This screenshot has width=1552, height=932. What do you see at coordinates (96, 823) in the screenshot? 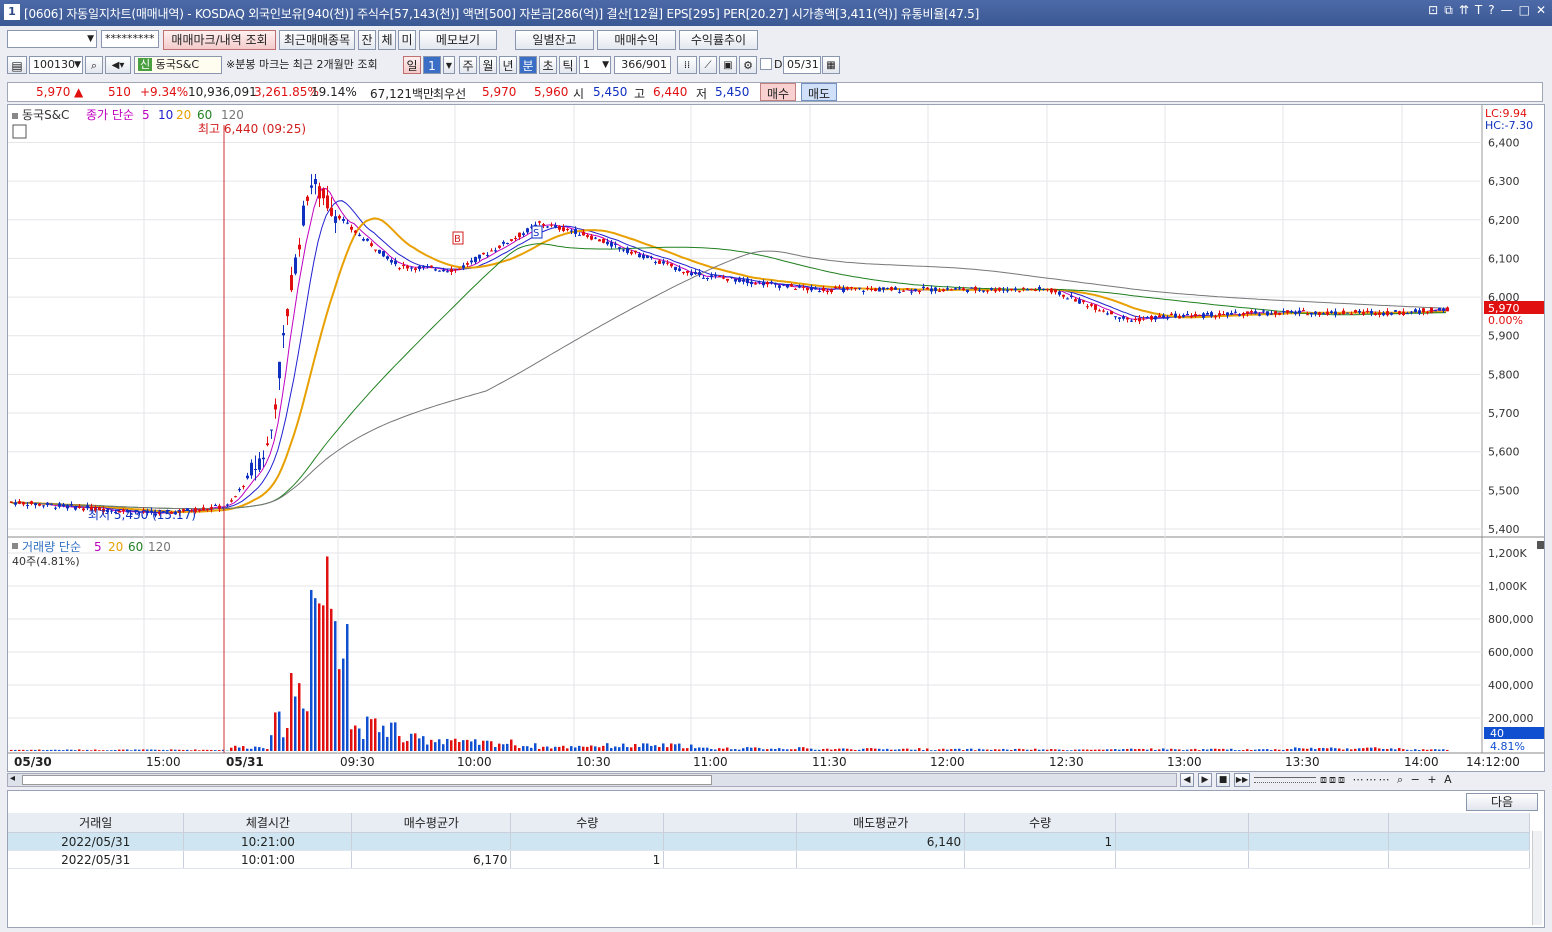
I see `col-date: 거래일` at bounding box center [96, 823].